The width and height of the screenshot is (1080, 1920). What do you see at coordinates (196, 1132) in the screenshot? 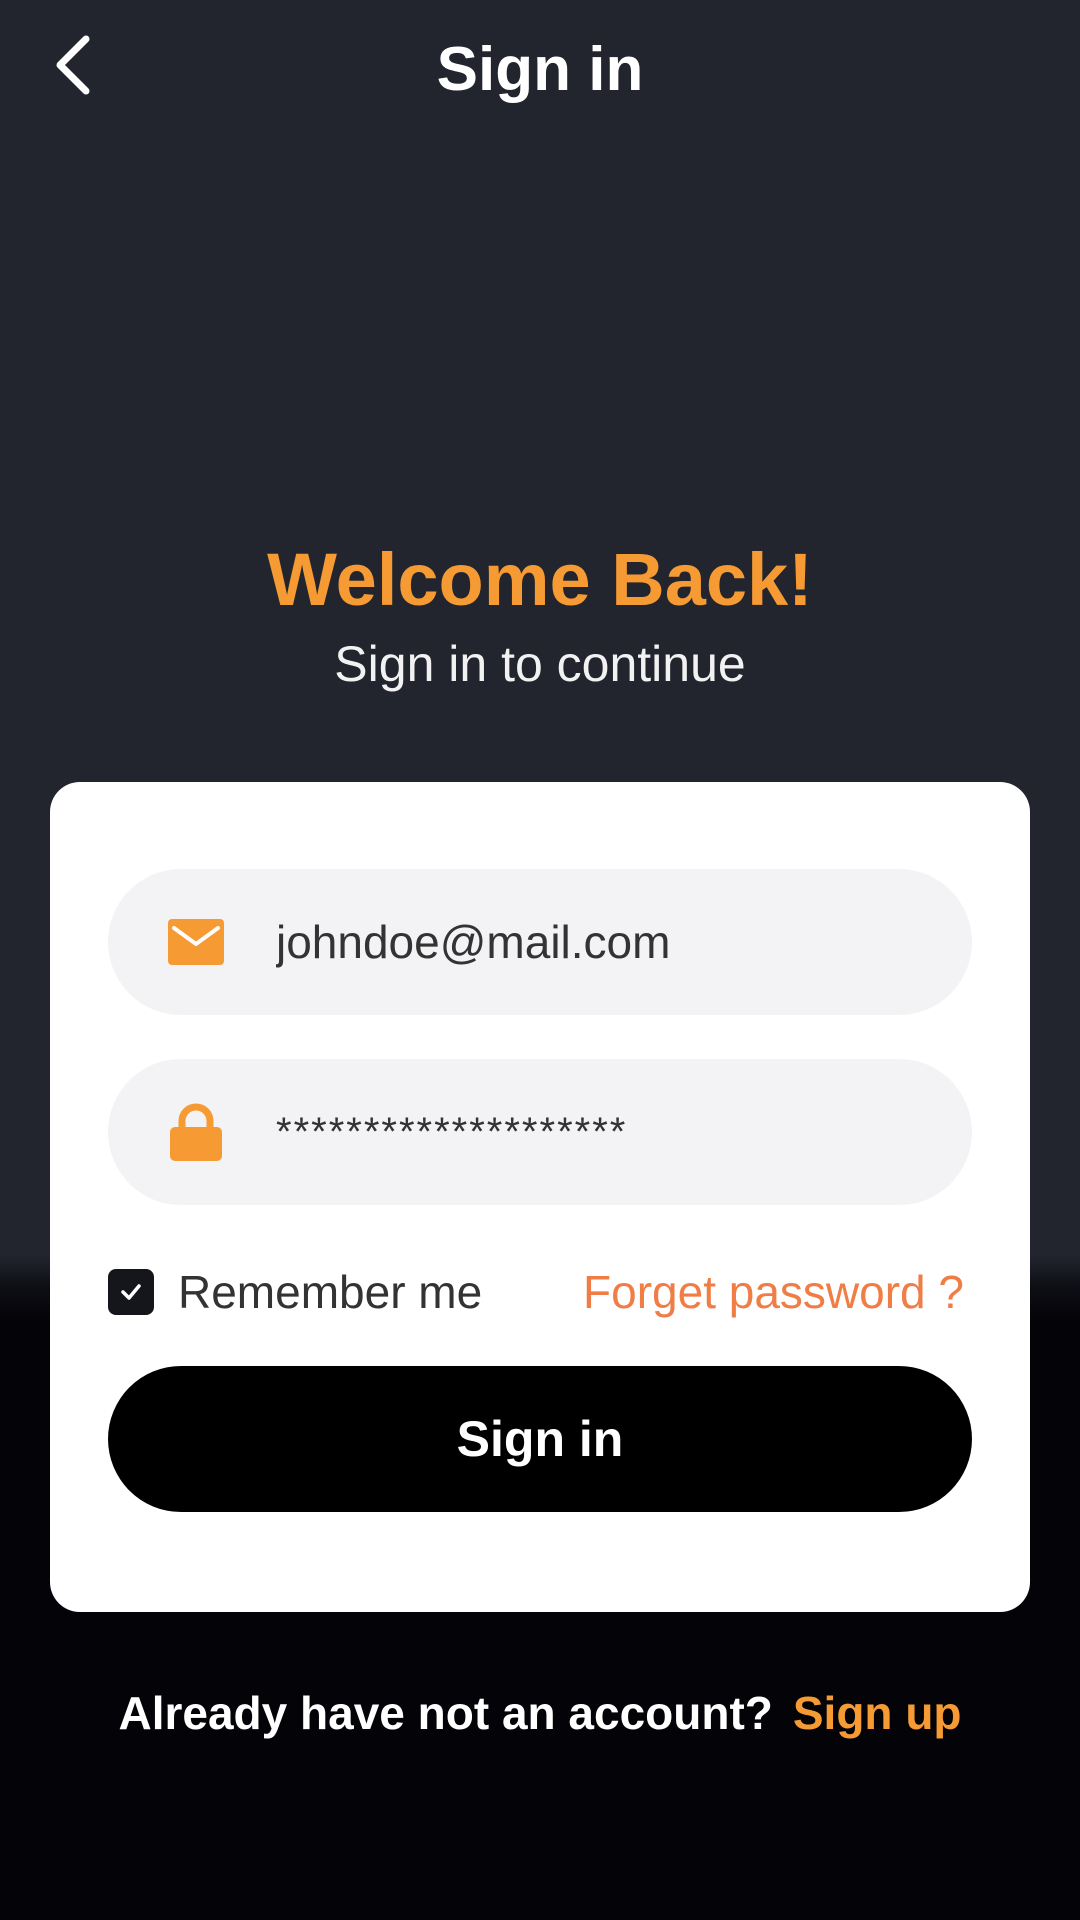
I see `lock-icon` at bounding box center [196, 1132].